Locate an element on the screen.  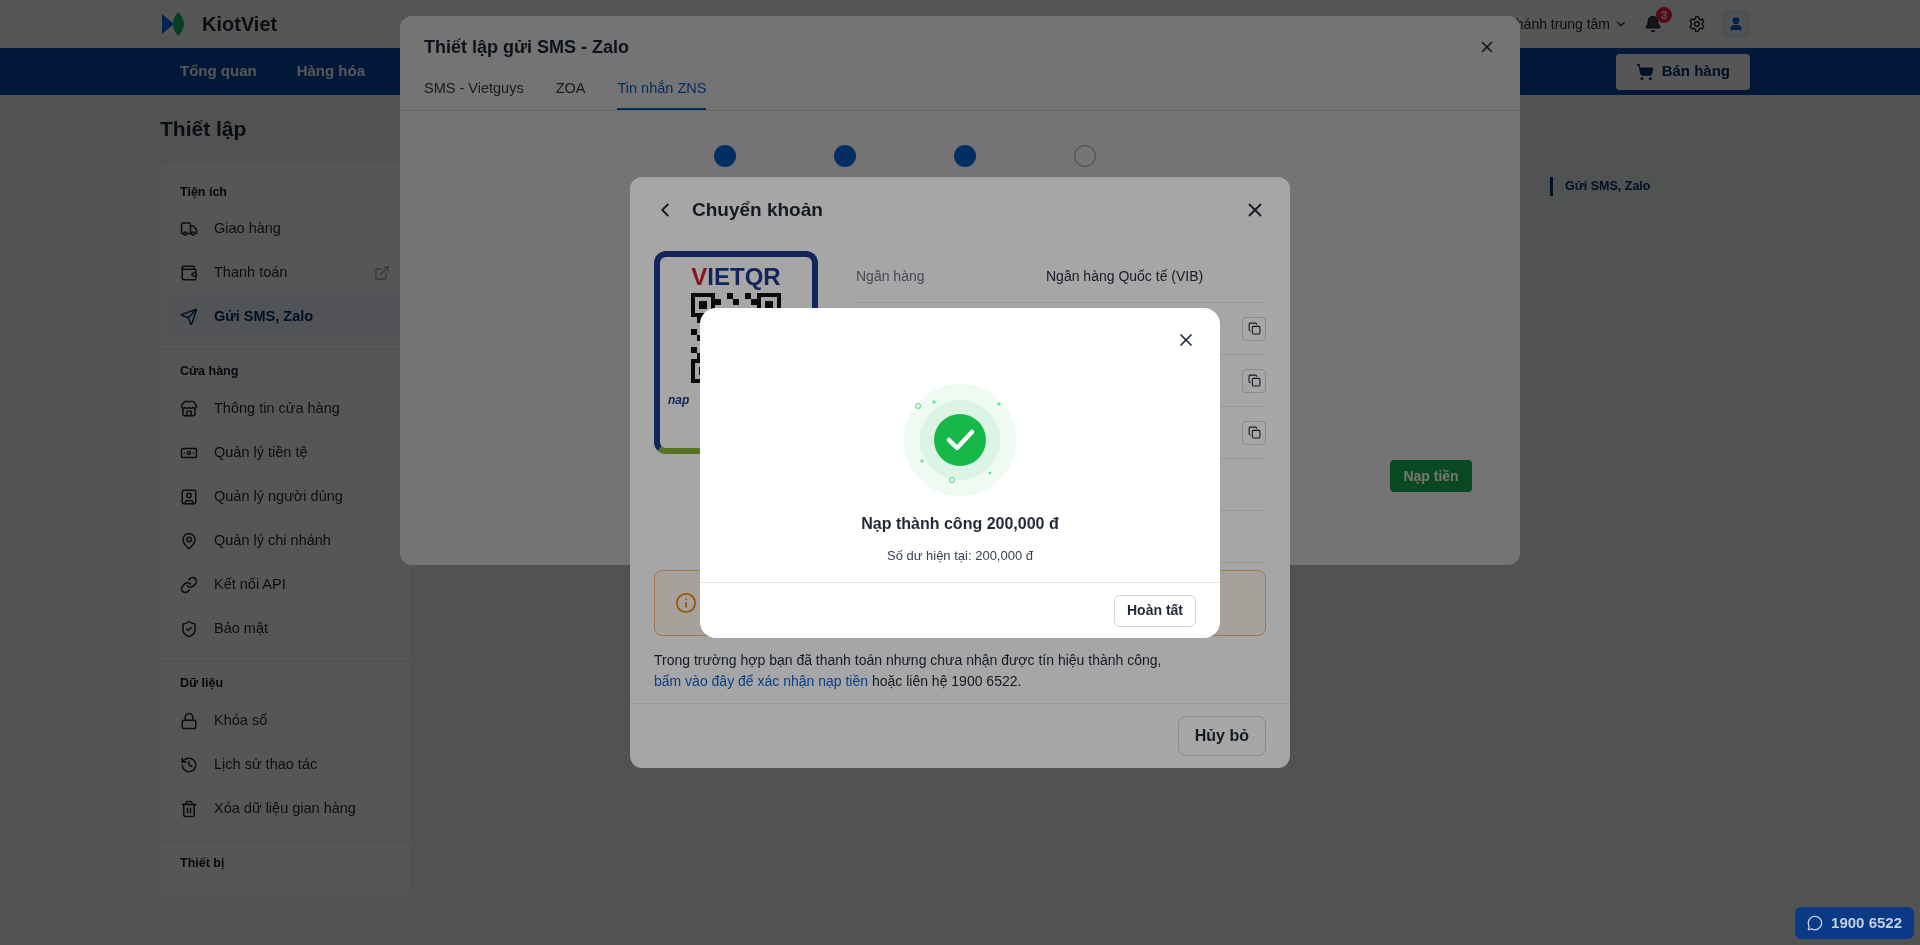
success-title: Nạp thành công 200,000 đ is located at coordinates (960, 524).